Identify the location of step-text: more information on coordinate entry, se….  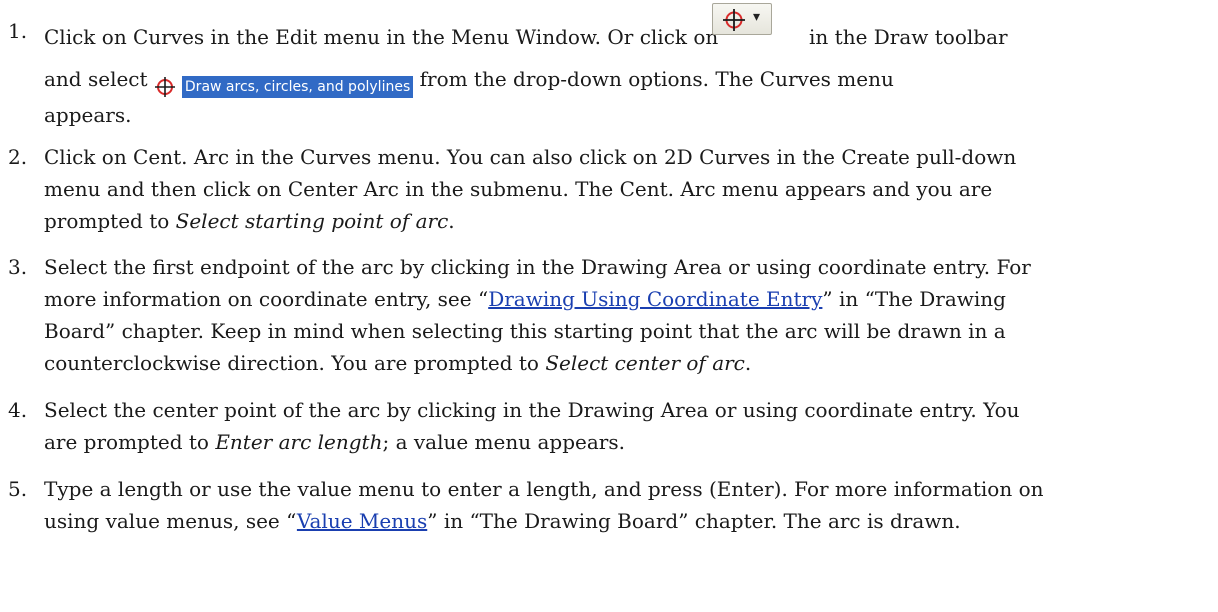
(266, 299).